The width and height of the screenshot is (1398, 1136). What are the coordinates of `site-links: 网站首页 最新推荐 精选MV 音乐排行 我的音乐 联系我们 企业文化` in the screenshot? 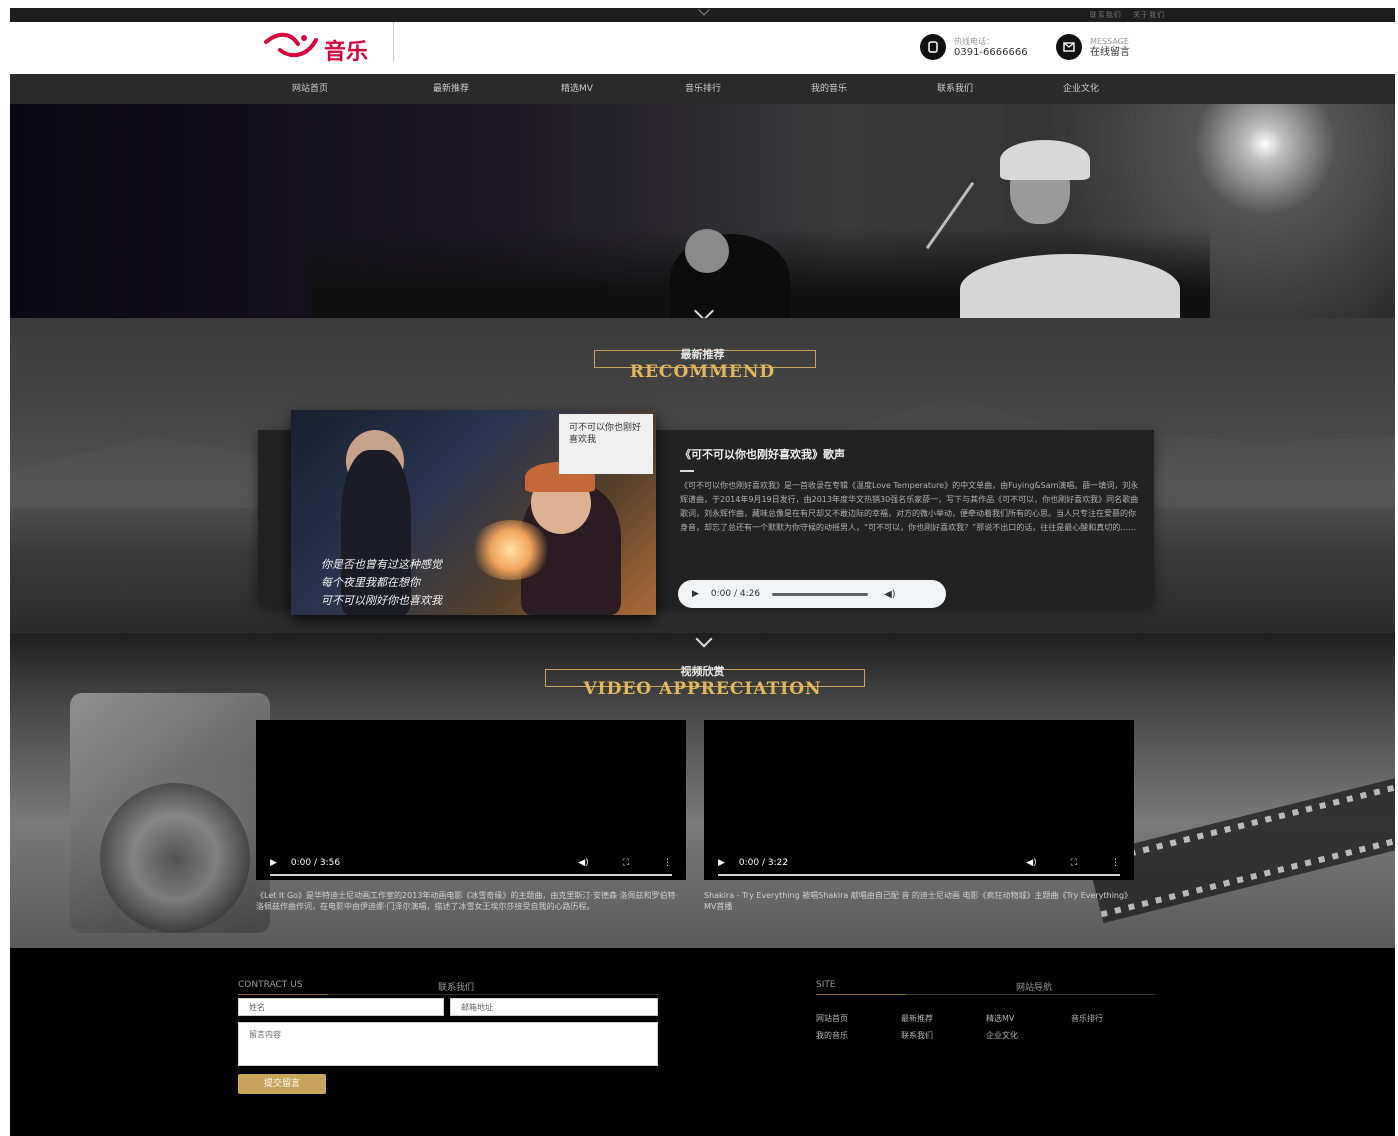 It's located at (986, 1027).